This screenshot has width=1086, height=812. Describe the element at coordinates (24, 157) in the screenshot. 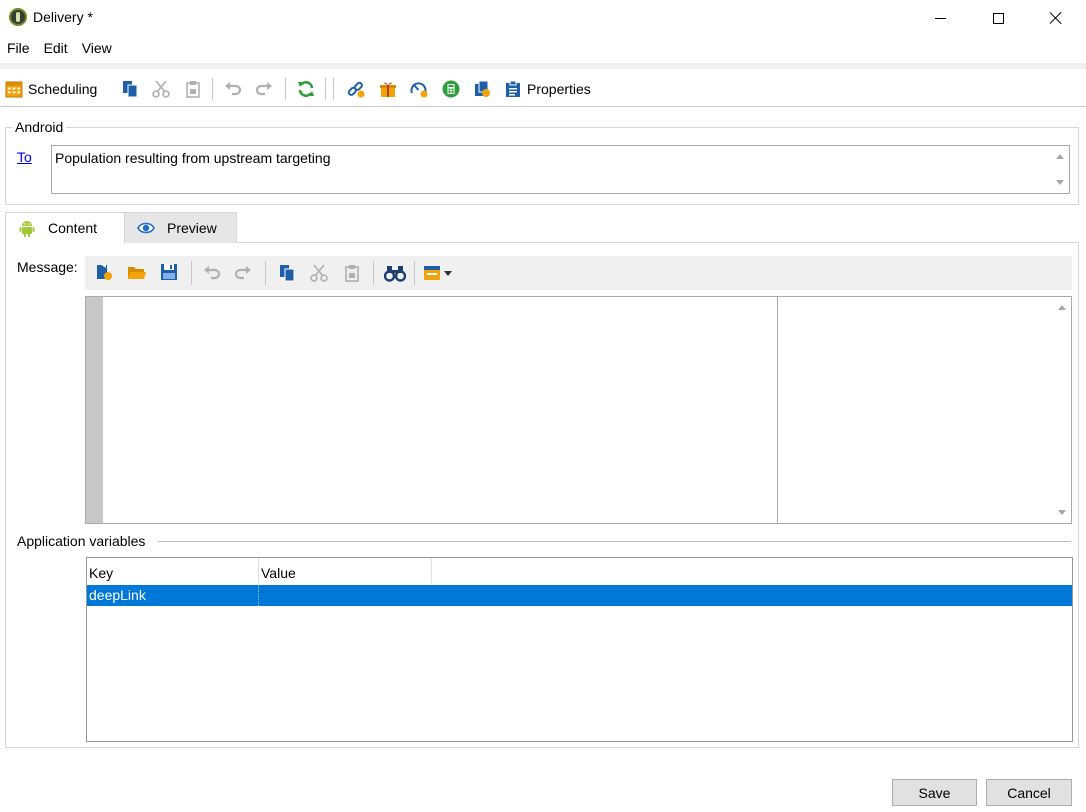

I see `to-link: To` at that location.